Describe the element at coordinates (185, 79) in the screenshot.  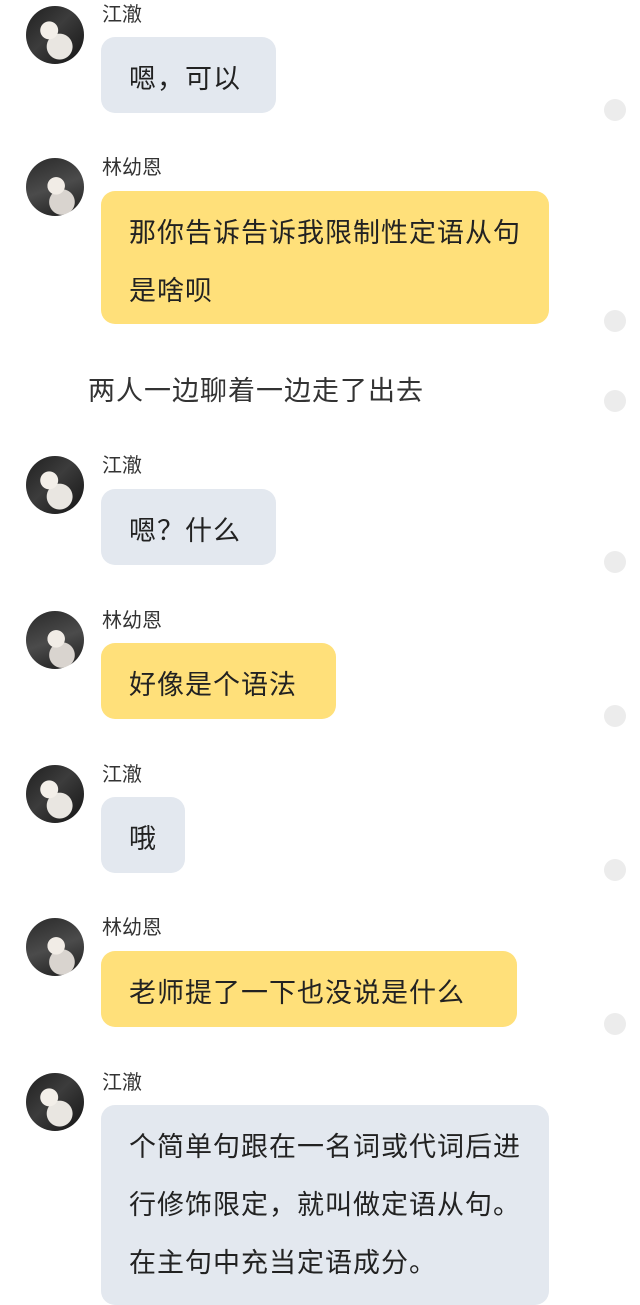
I see `message-text: 嗯，可以` at that location.